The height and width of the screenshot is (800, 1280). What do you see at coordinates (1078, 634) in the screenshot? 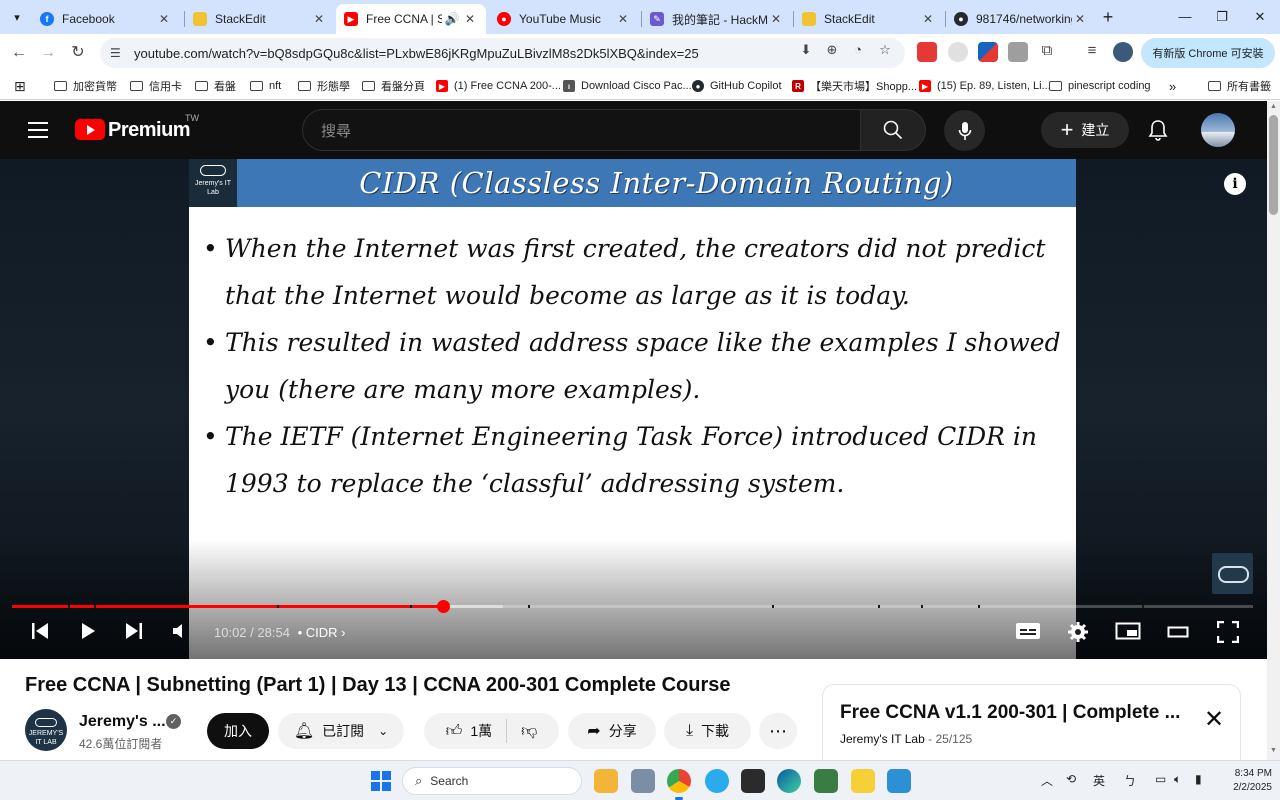
I see `settings-button` at bounding box center [1078, 634].